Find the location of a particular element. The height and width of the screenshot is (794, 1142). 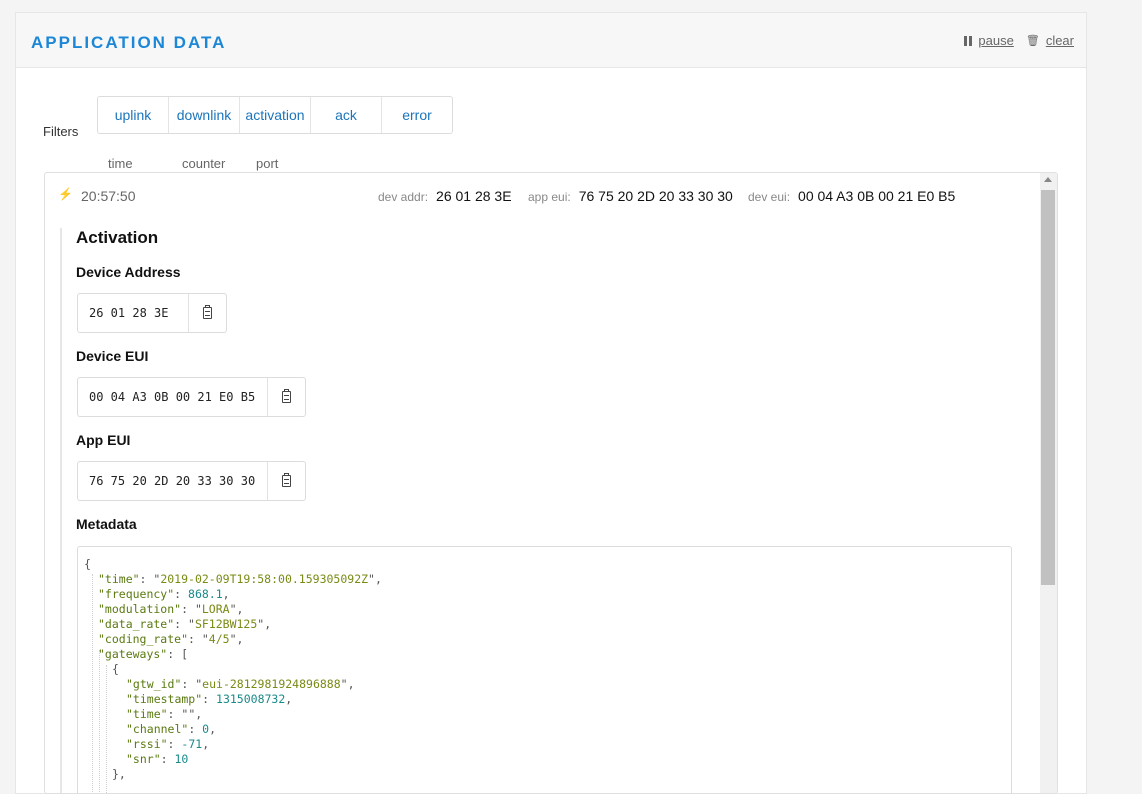

json-line: "timestamp": 1315008732, is located at coordinates (209, 699).